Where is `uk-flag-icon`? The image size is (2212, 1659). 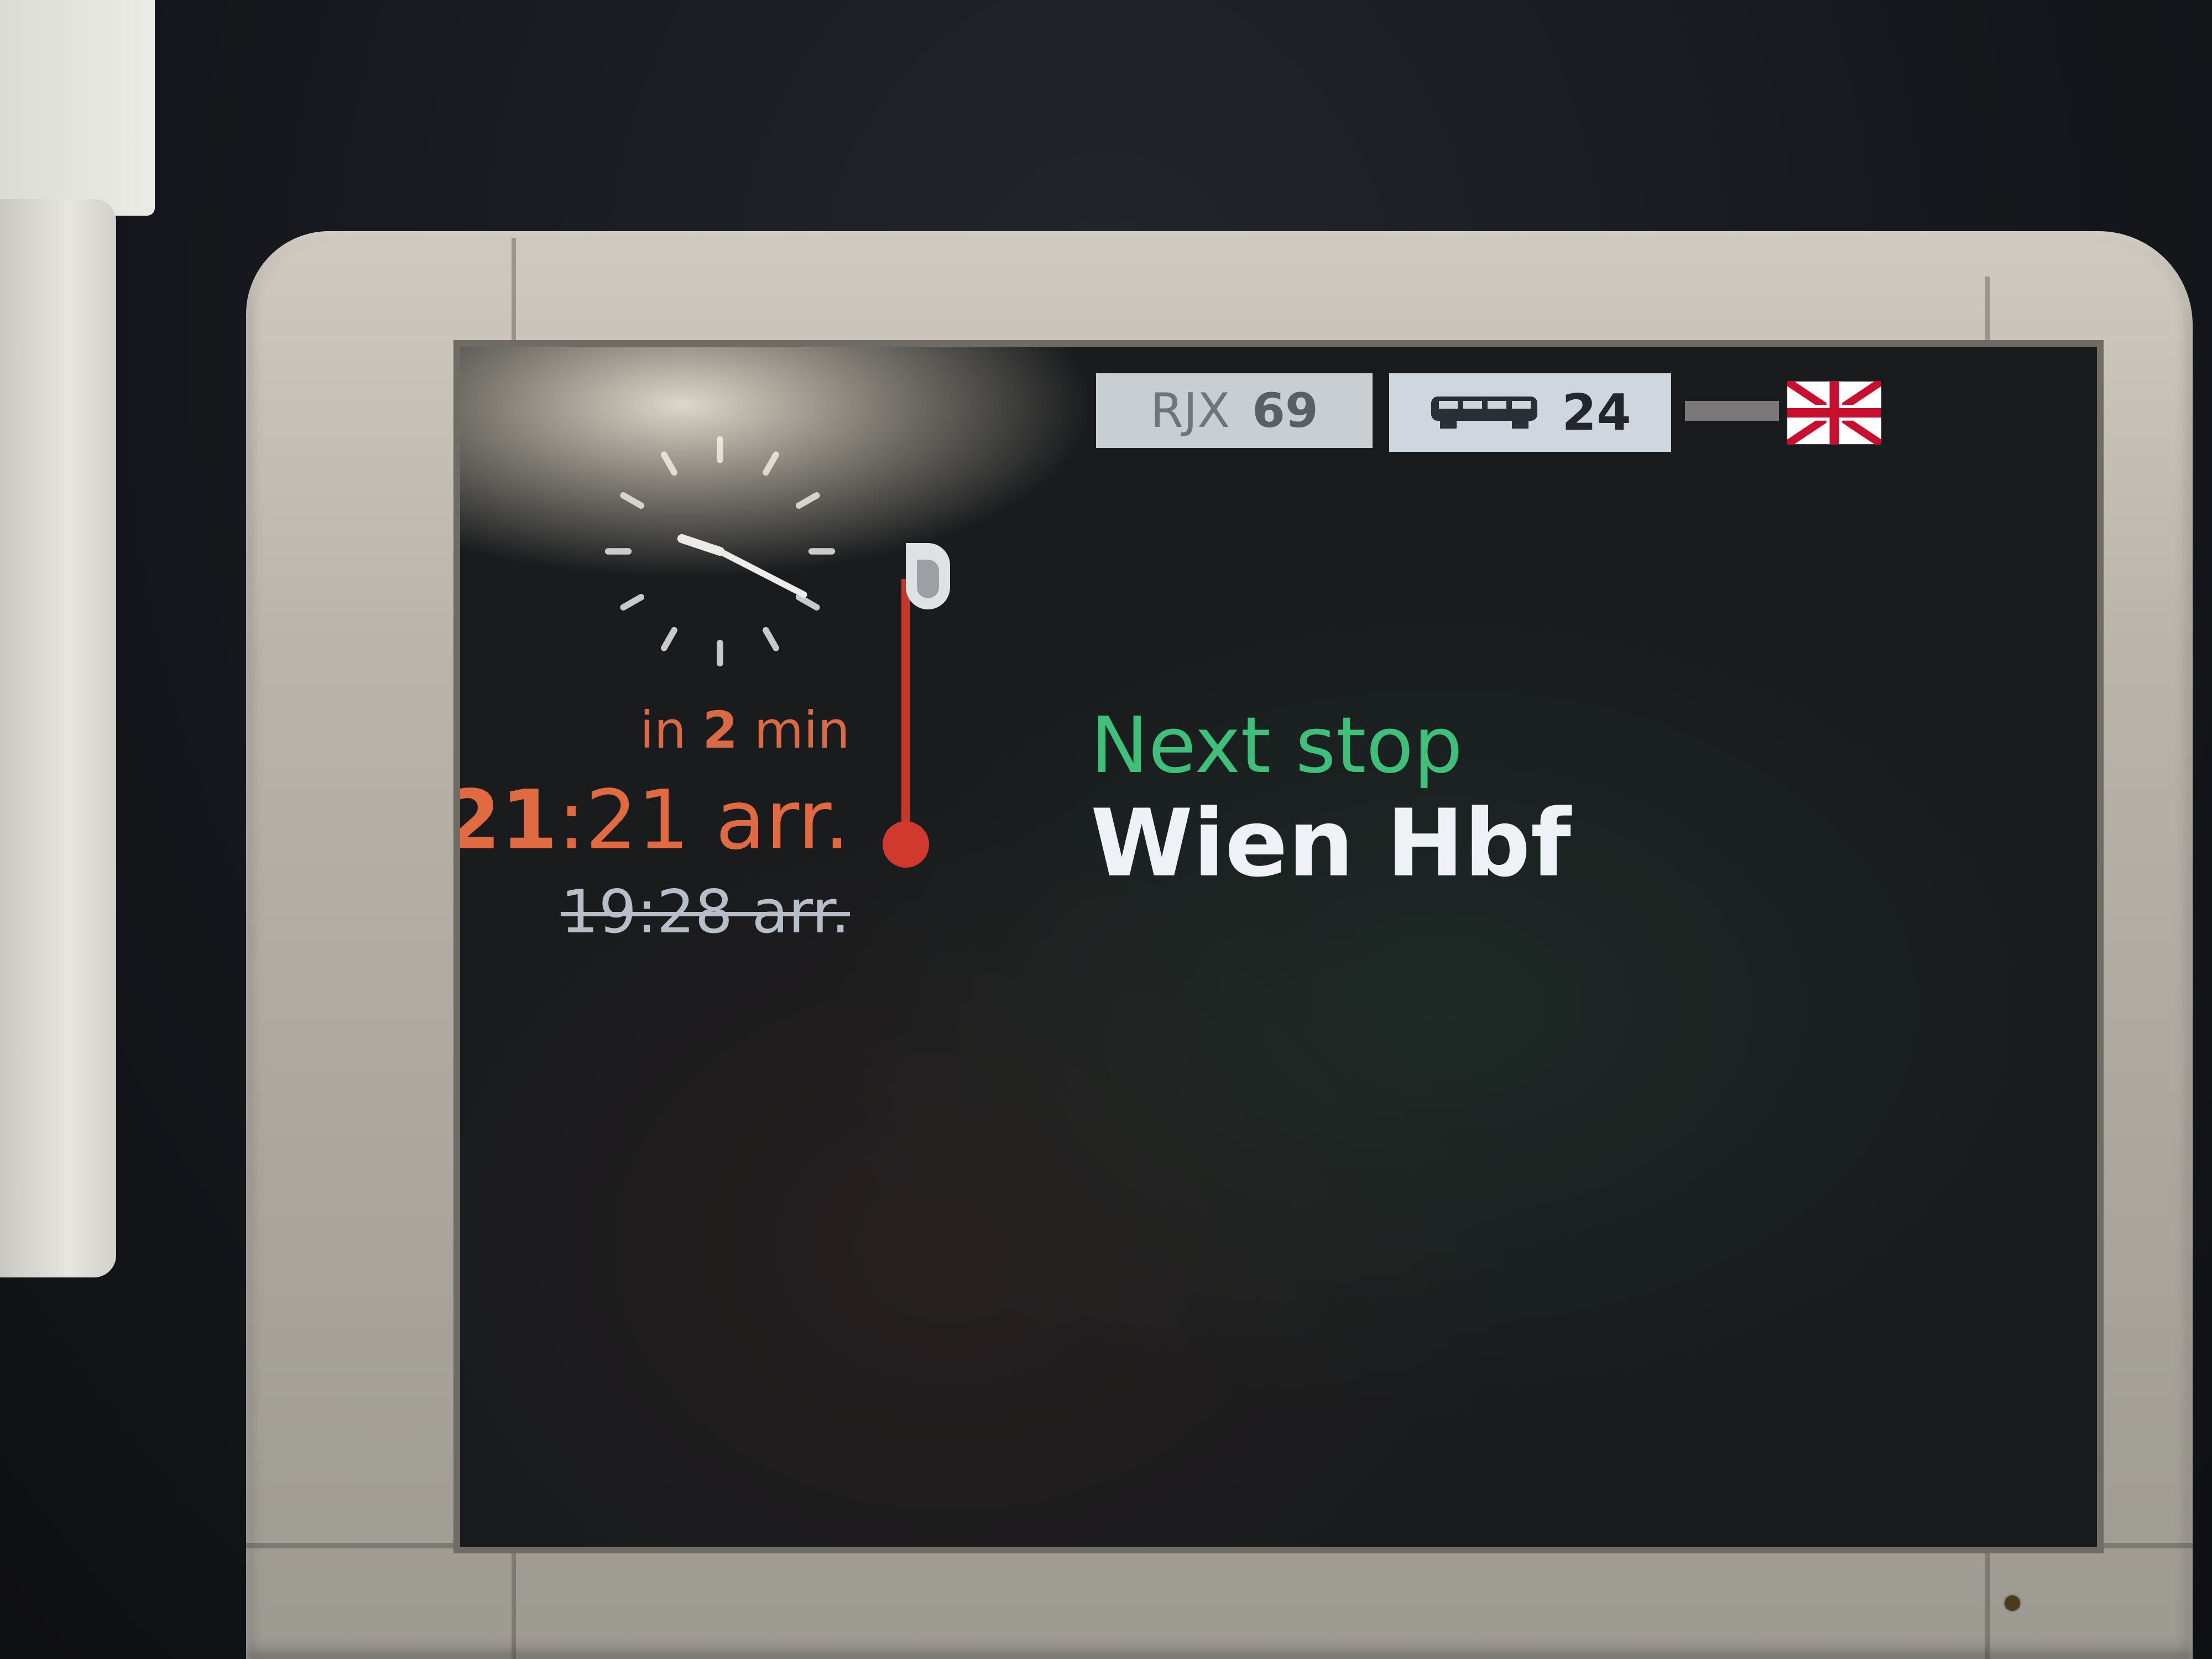 uk-flag-icon is located at coordinates (1834, 413).